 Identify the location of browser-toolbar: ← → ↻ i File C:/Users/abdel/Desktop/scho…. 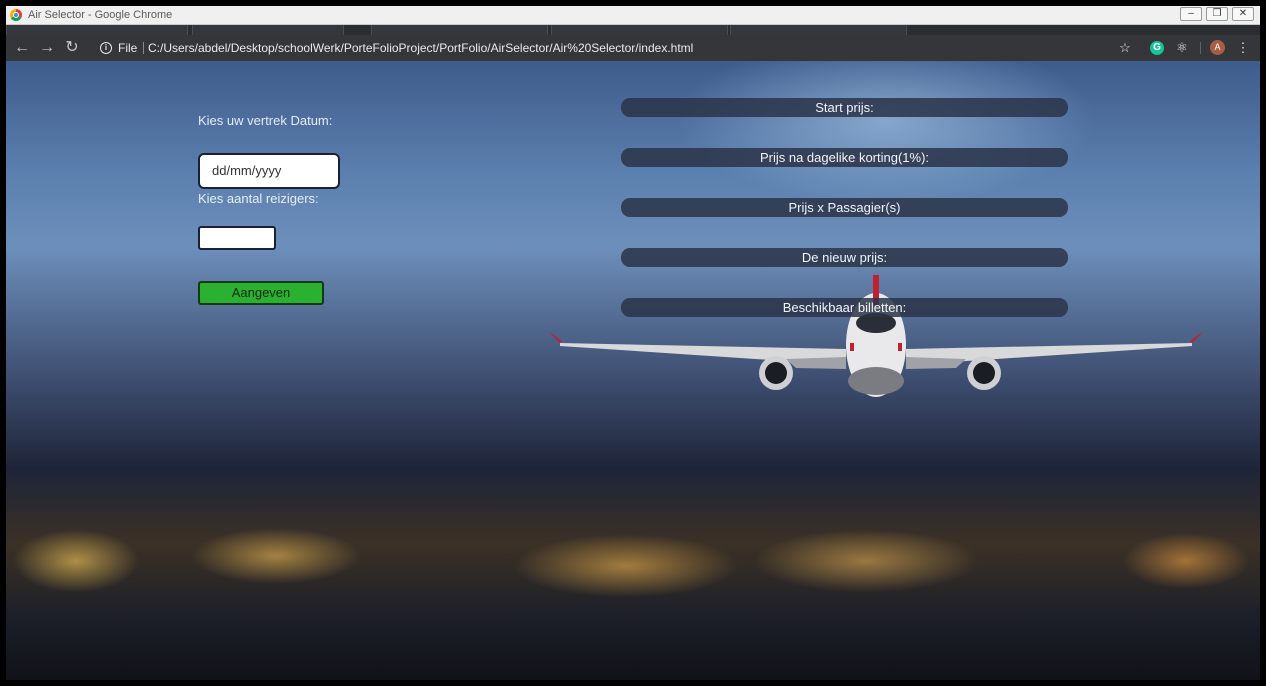
(633, 48).